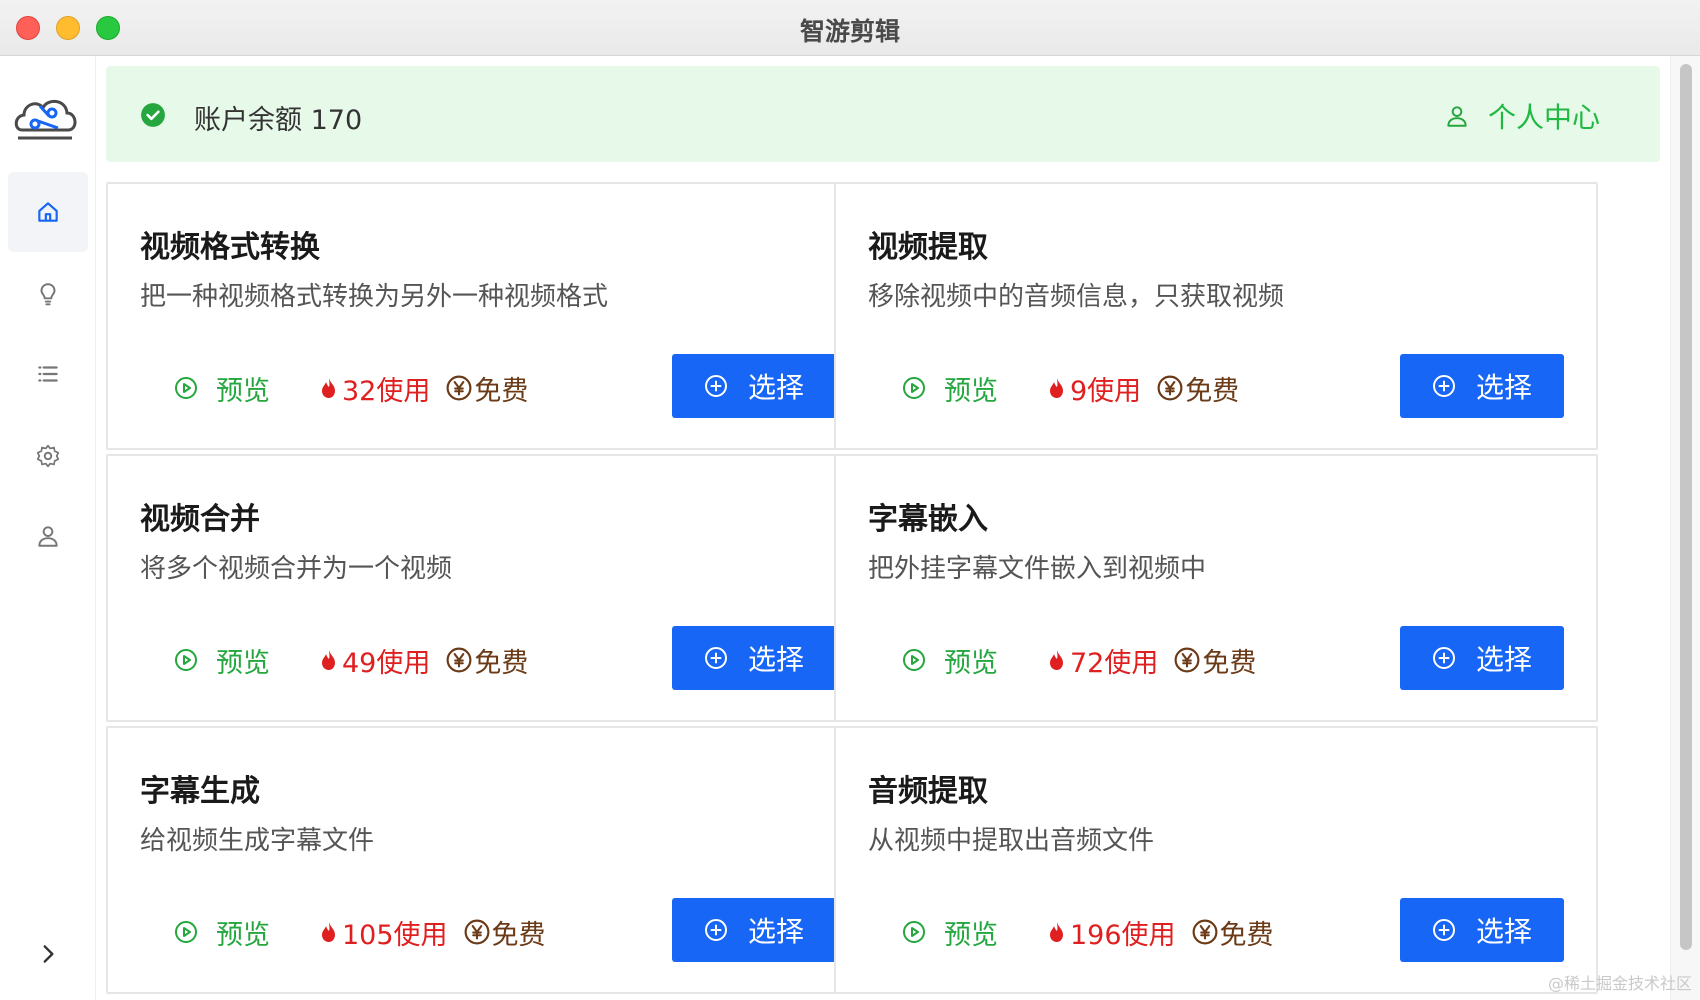 This screenshot has width=1700, height=1000. Describe the element at coordinates (928, 519) in the screenshot. I see `card-title: 字幕嵌入` at that location.